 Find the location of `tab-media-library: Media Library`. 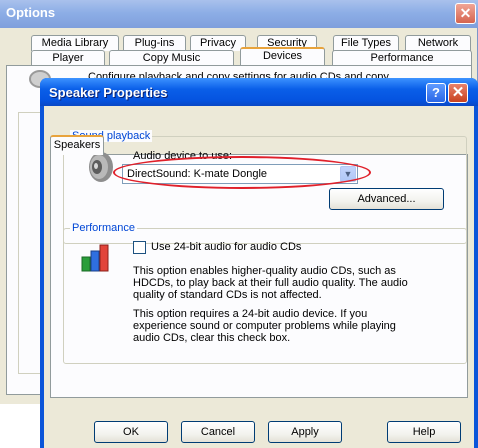

tab-media-library: Media Library is located at coordinates (75, 43).